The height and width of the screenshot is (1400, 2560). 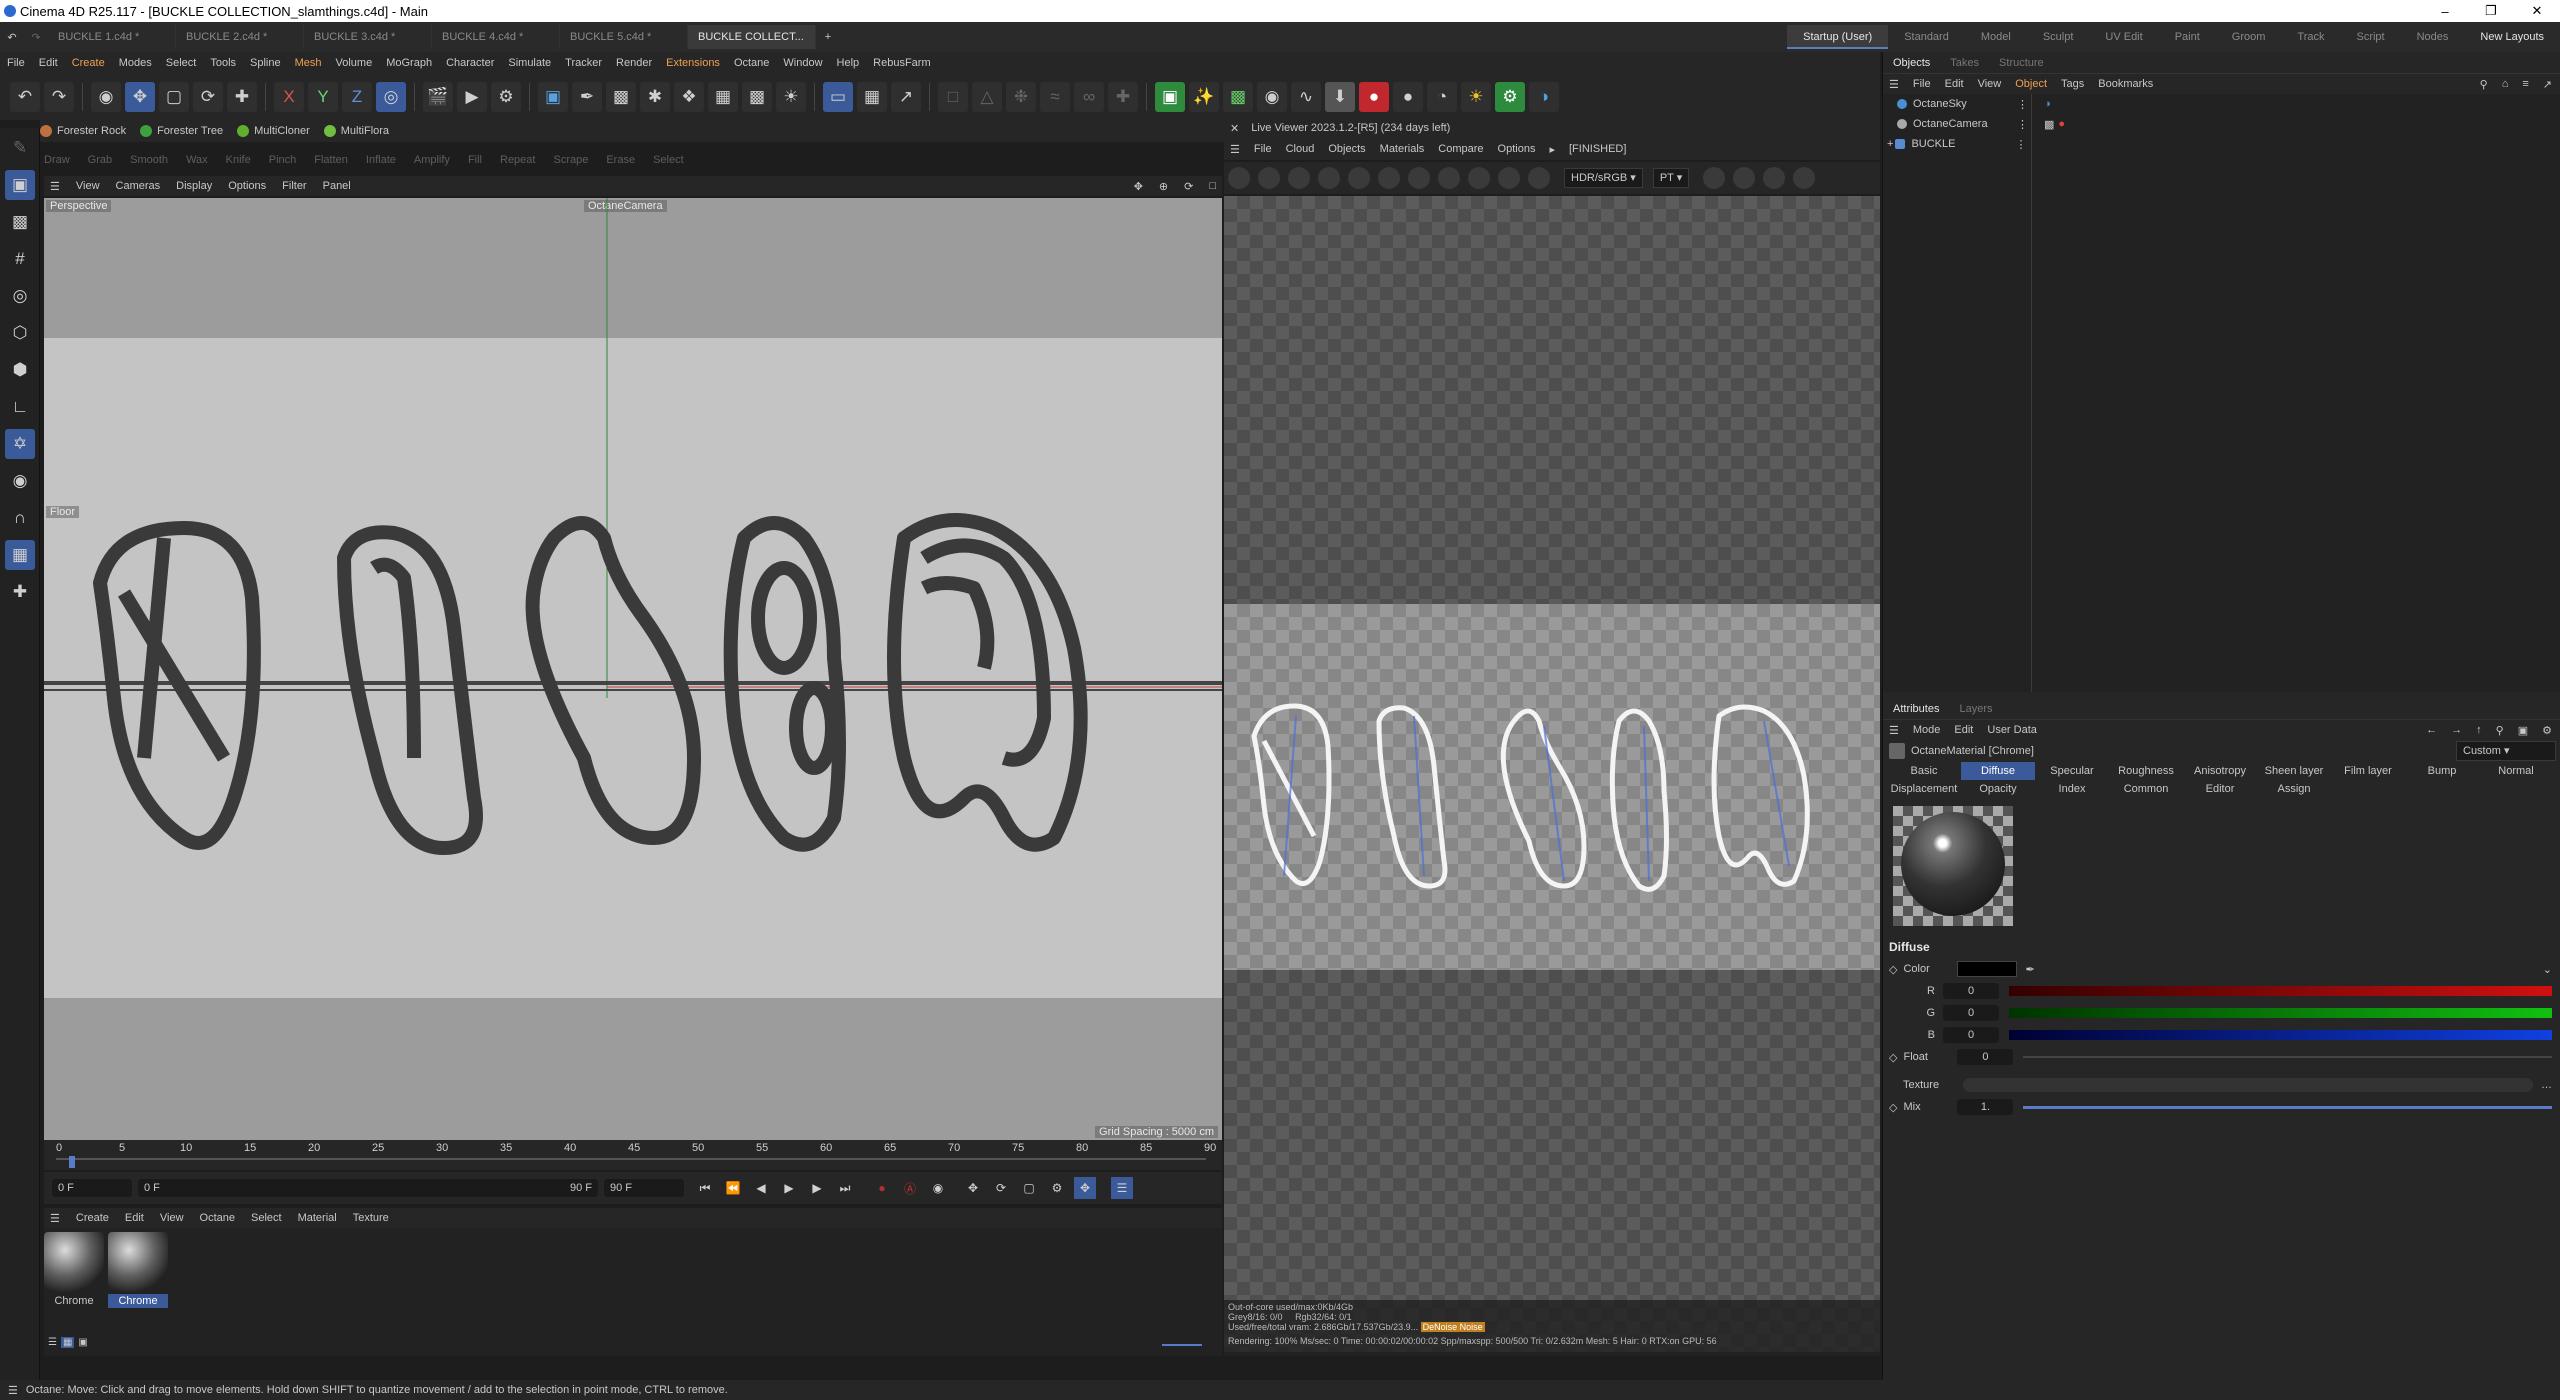 I want to click on material-chrome-2: Chrome, so click(x=138, y=1270).